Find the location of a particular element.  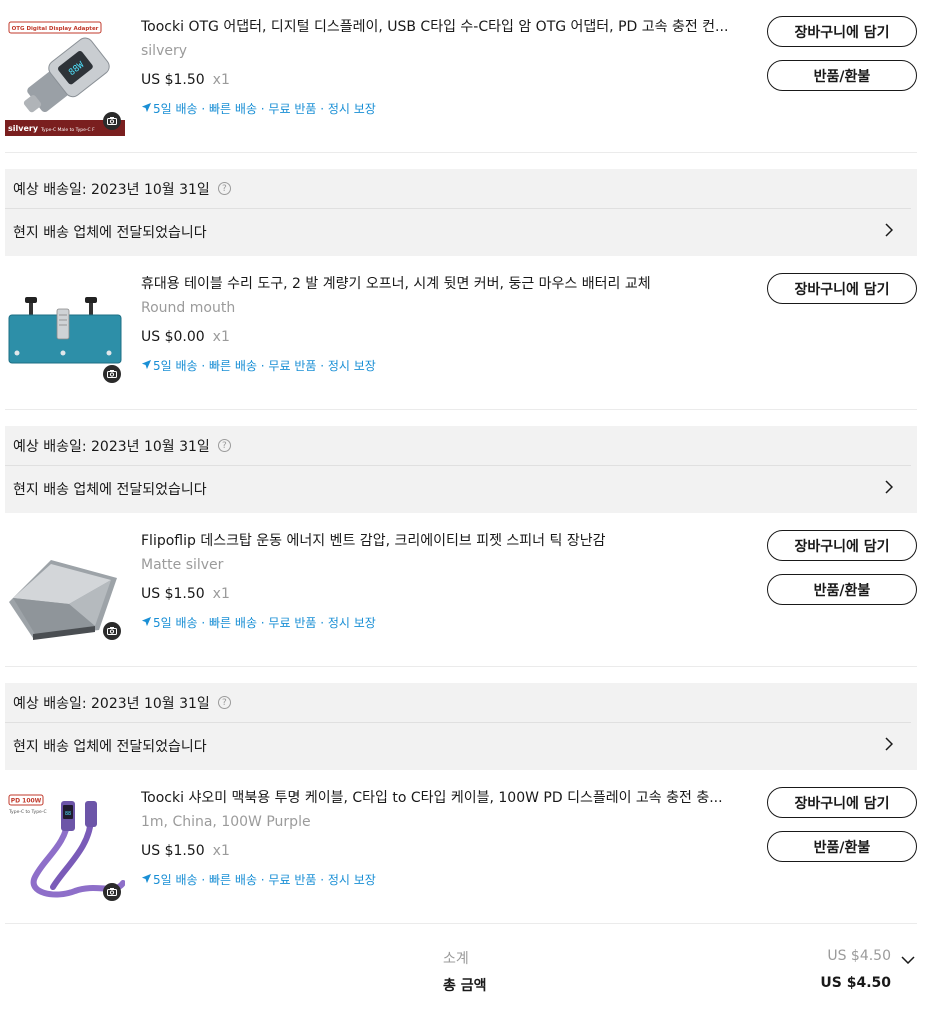

image-label: PD 100W is located at coordinates (26, 801).